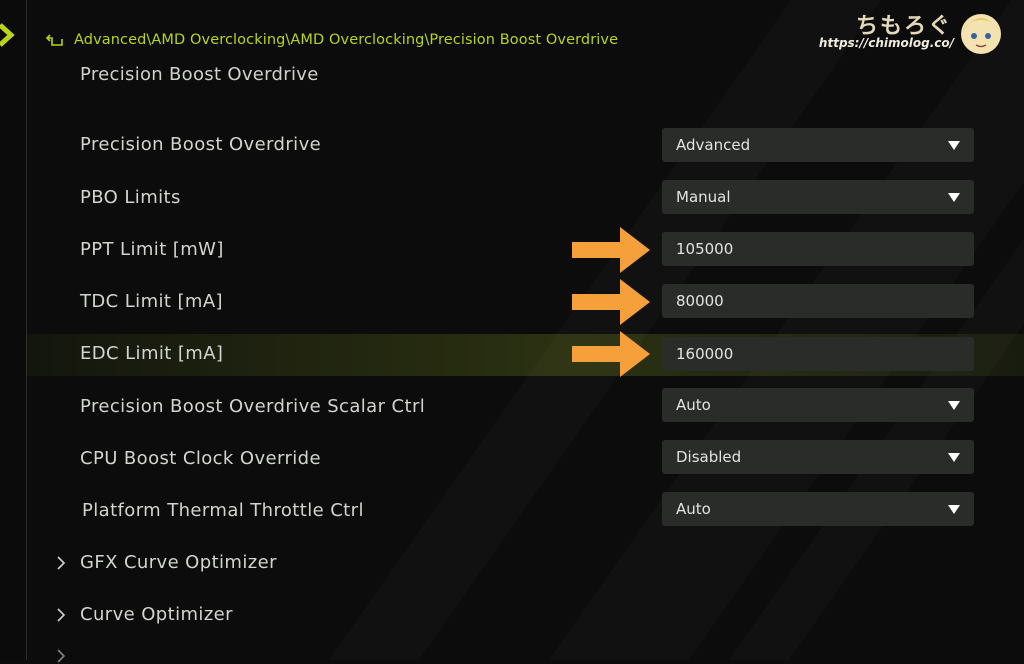 The height and width of the screenshot is (664, 1024). I want to click on setting-label-scalar-ctrl: Precision Boost Overdrive Scalar Ctrl, so click(253, 406).